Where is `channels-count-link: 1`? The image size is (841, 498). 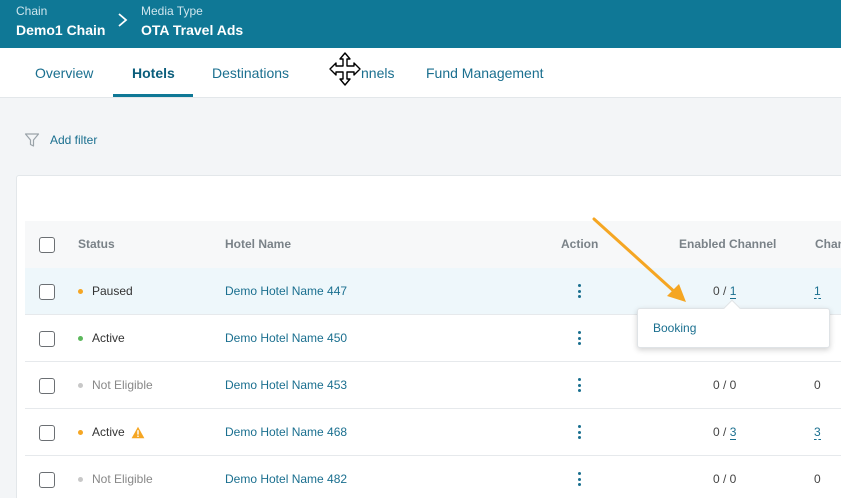 channels-count-link: 1 is located at coordinates (817, 291).